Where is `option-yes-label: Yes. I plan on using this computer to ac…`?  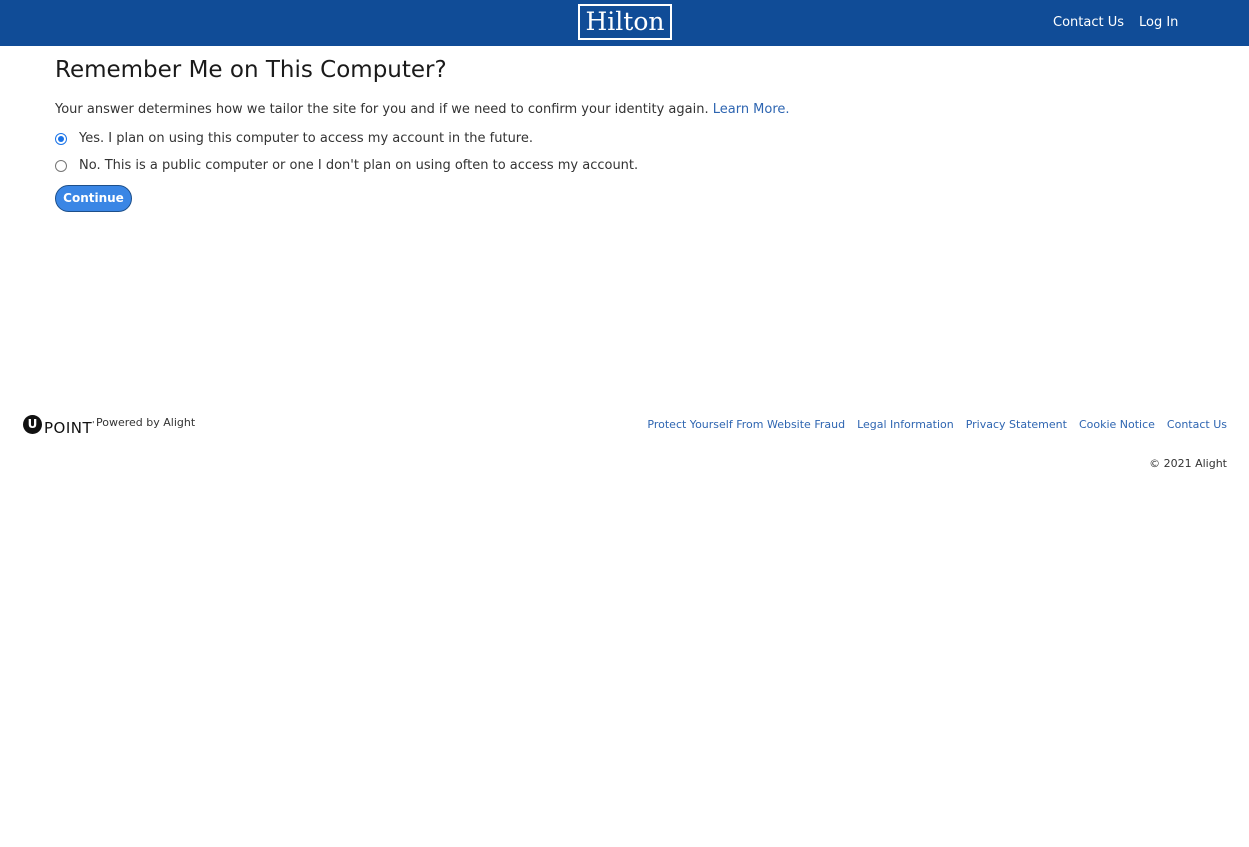
option-yes-label: Yes. I plan on using this computer to ac… is located at coordinates (306, 139).